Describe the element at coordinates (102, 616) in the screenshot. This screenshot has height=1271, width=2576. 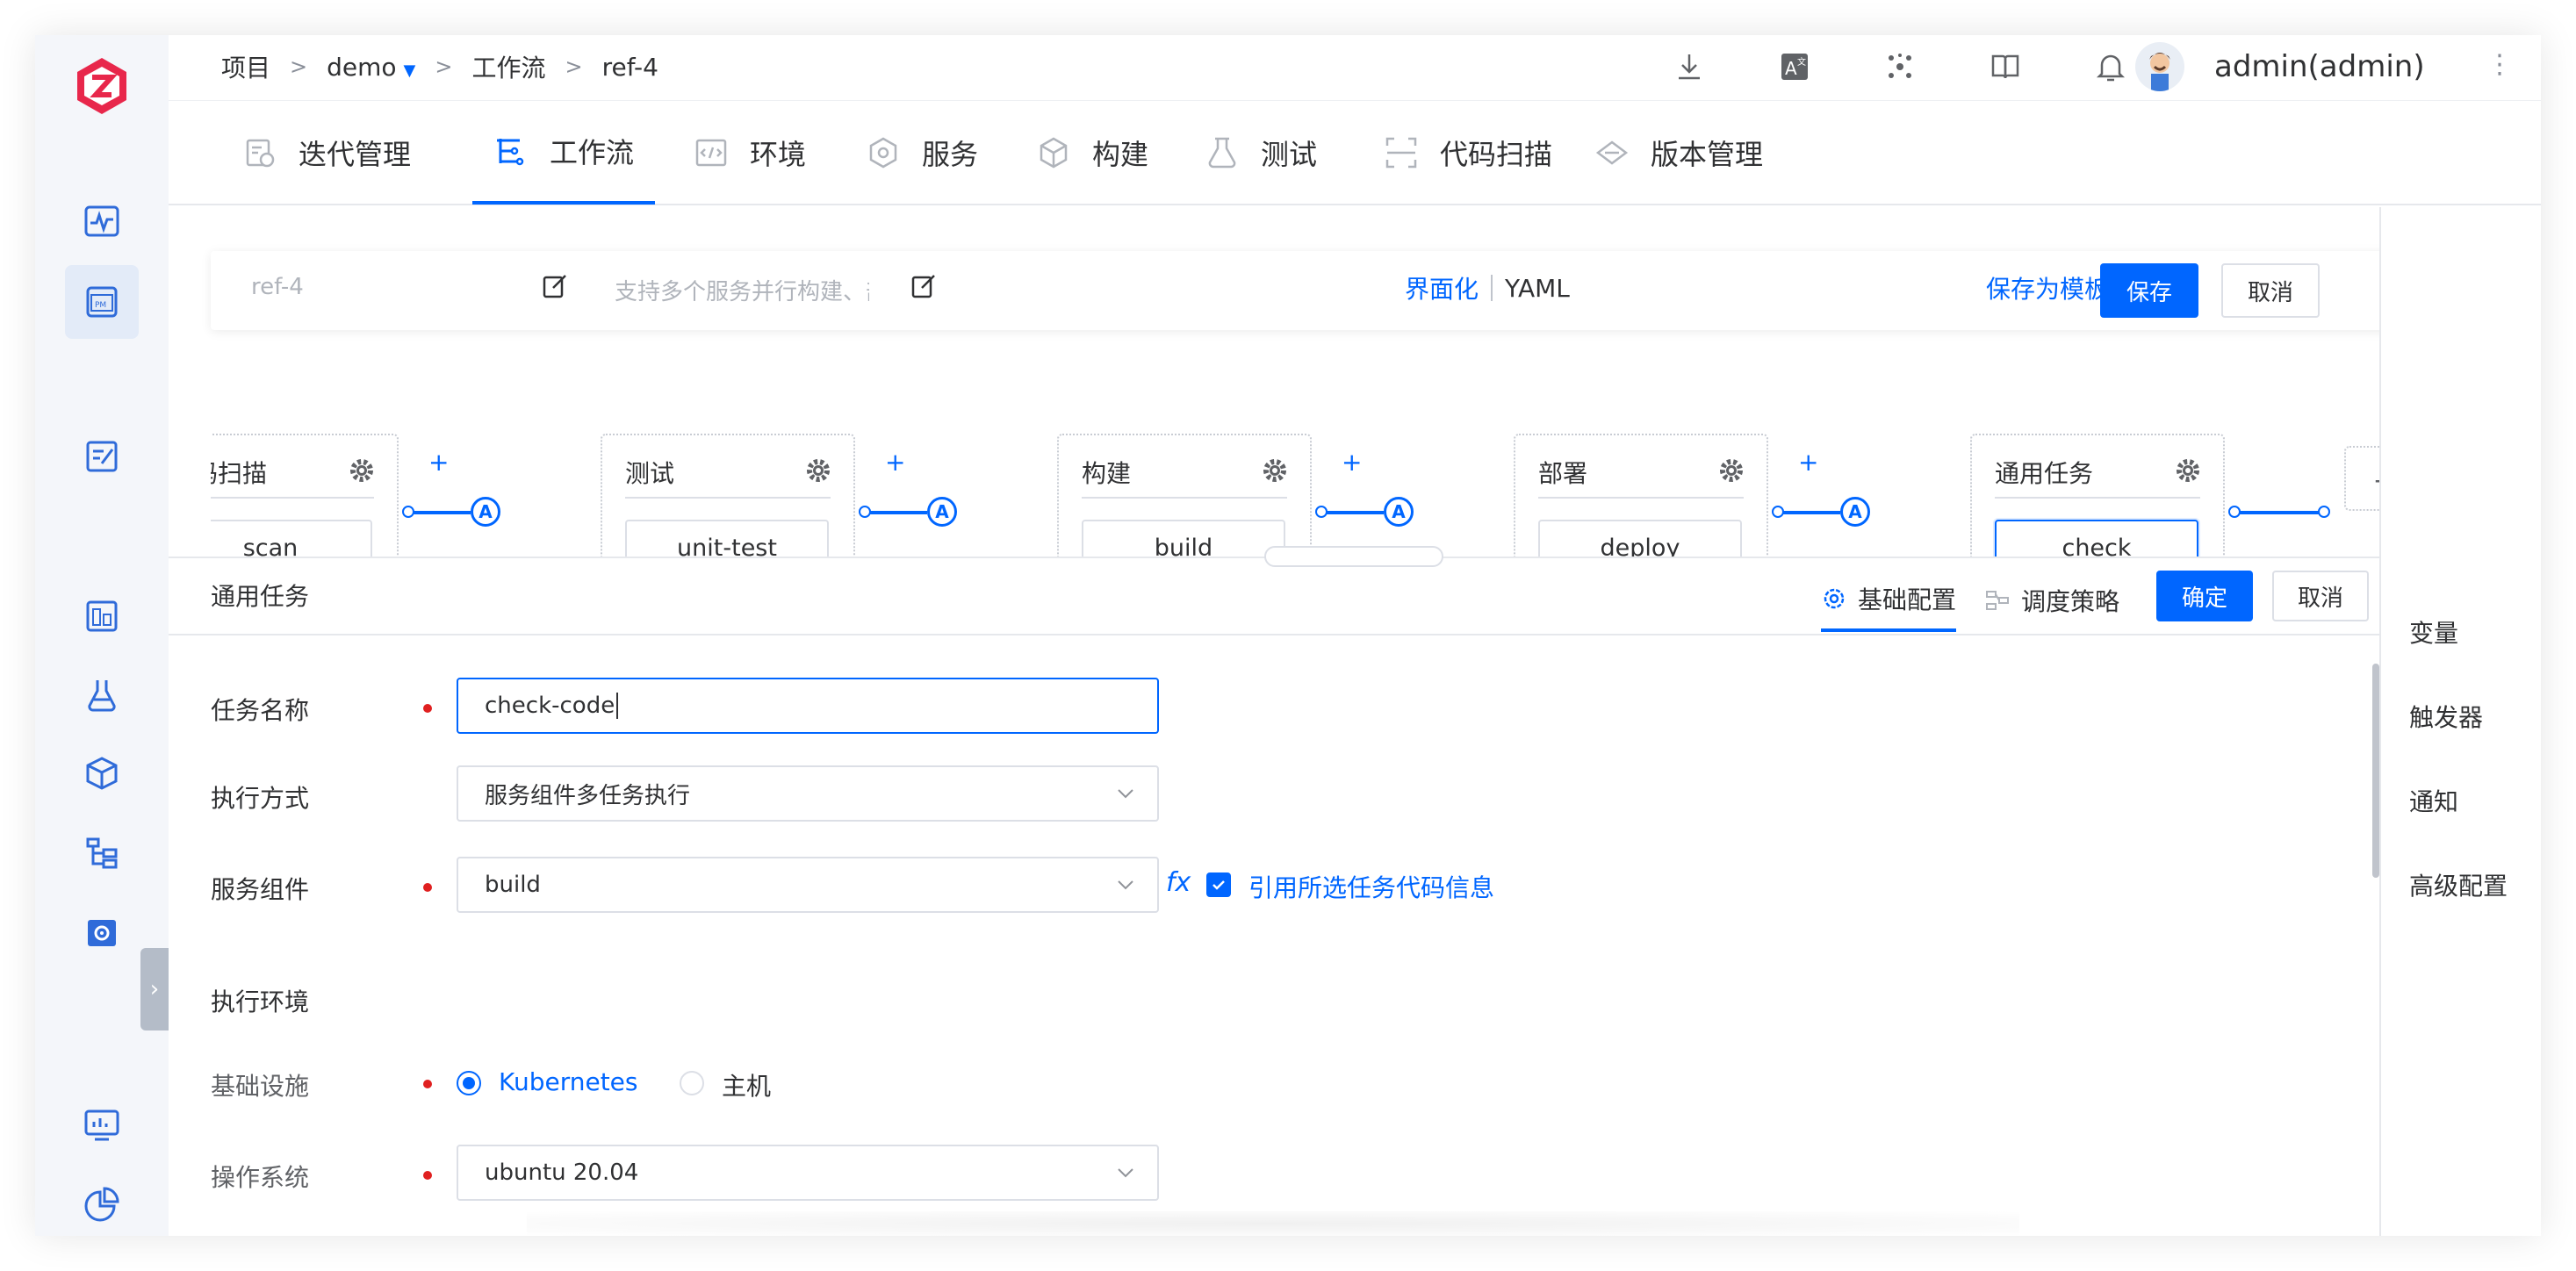
I see `report-icon` at that location.